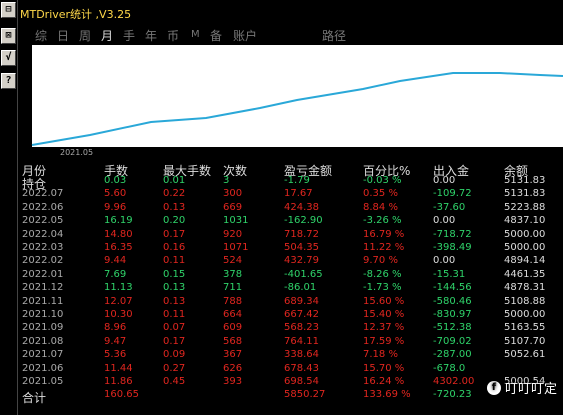 This screenshot has width=563, height=415. Describe the element at coordinates (43, 288) in the screenshot. I see `cell-month: 2021.12` at that location.